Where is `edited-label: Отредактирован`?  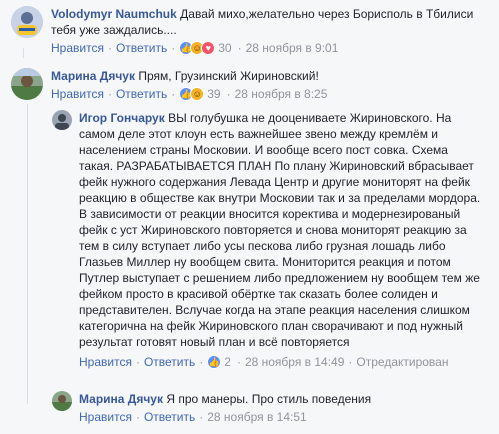 edited-label: Отредактирован is located at coordinates (402, 362).